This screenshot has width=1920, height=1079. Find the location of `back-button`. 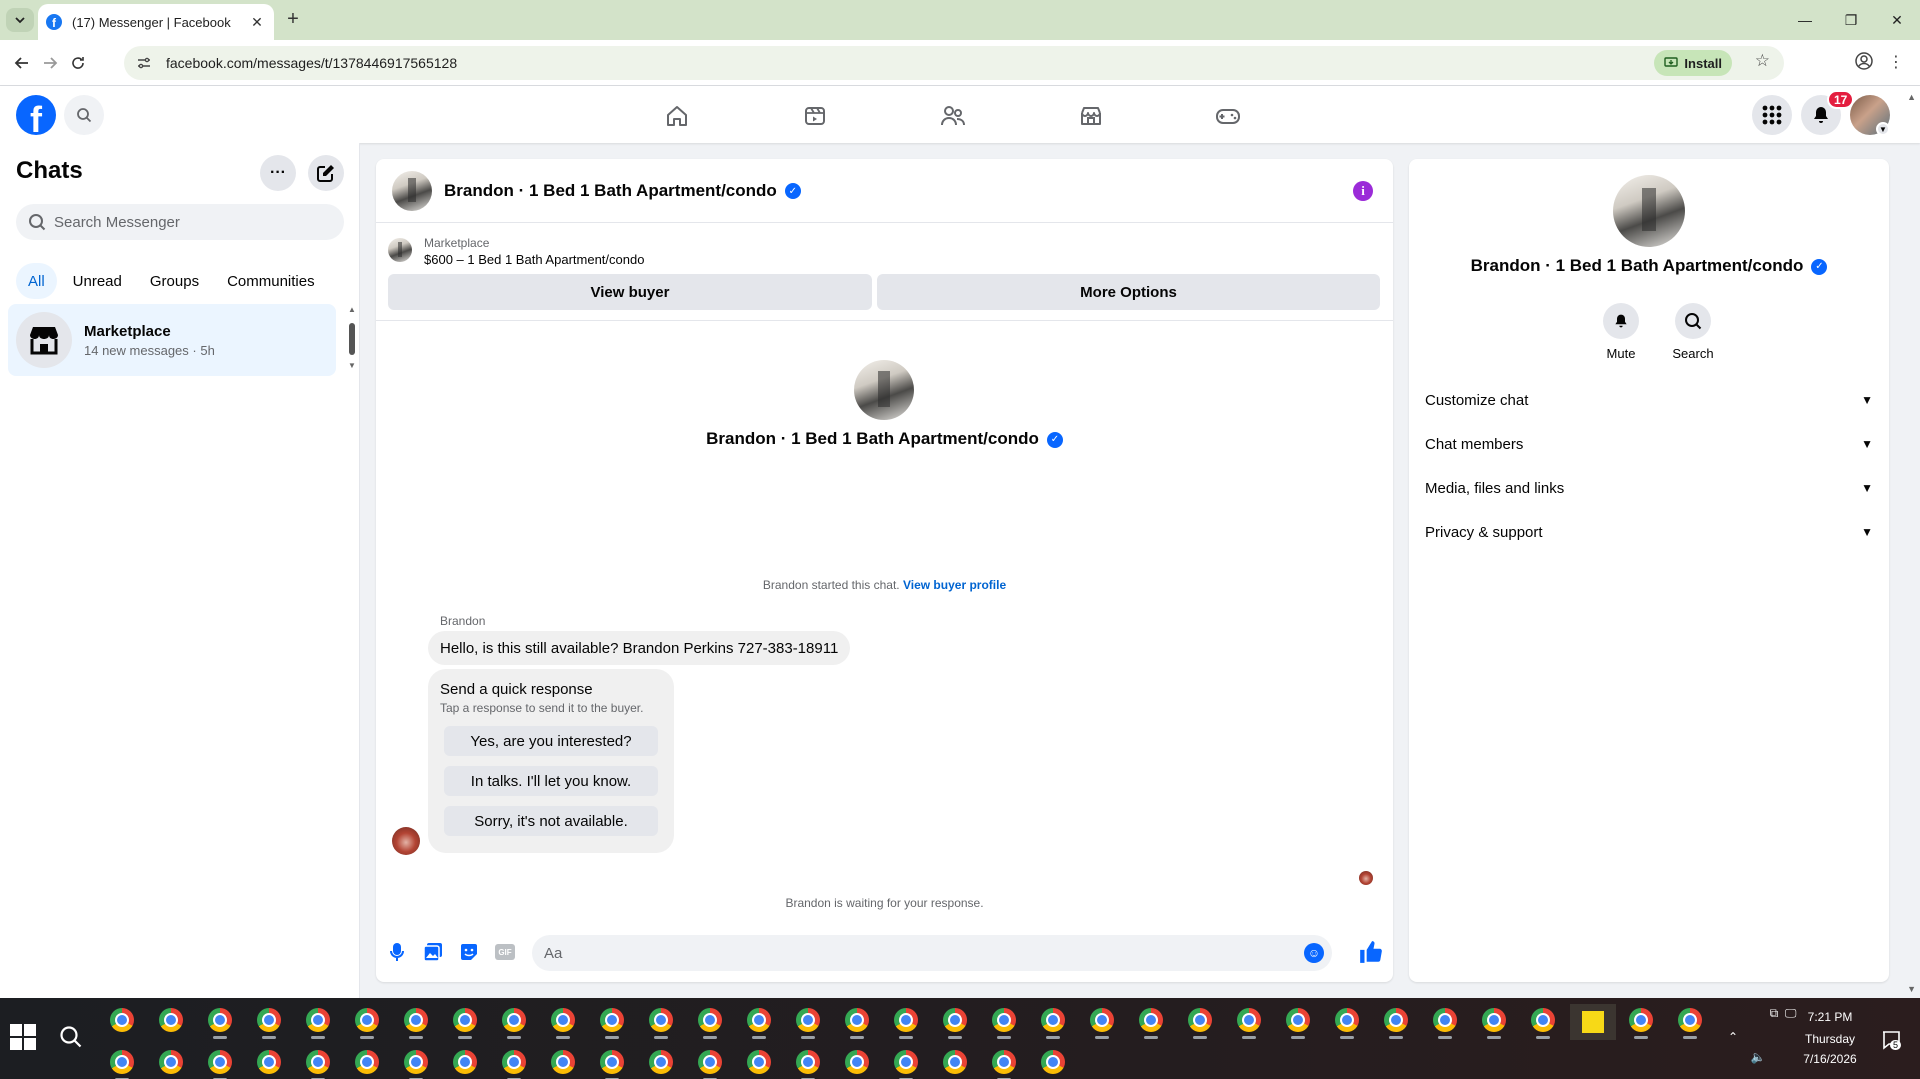

back-button is located at coordinates (22, 63).